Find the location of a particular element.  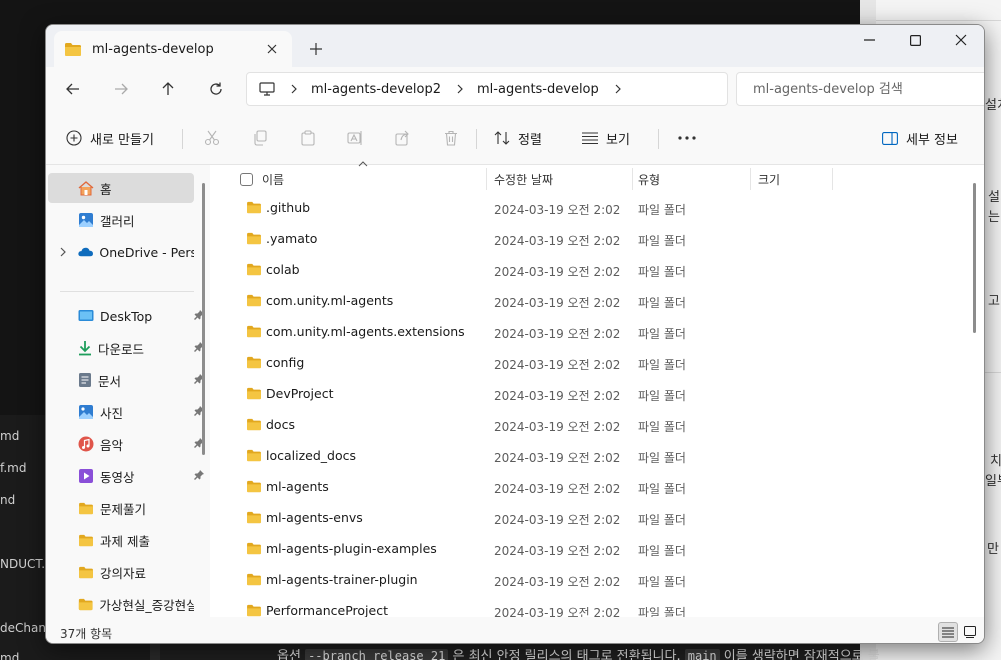

more-options-icon is located at coordinates (687, 138).